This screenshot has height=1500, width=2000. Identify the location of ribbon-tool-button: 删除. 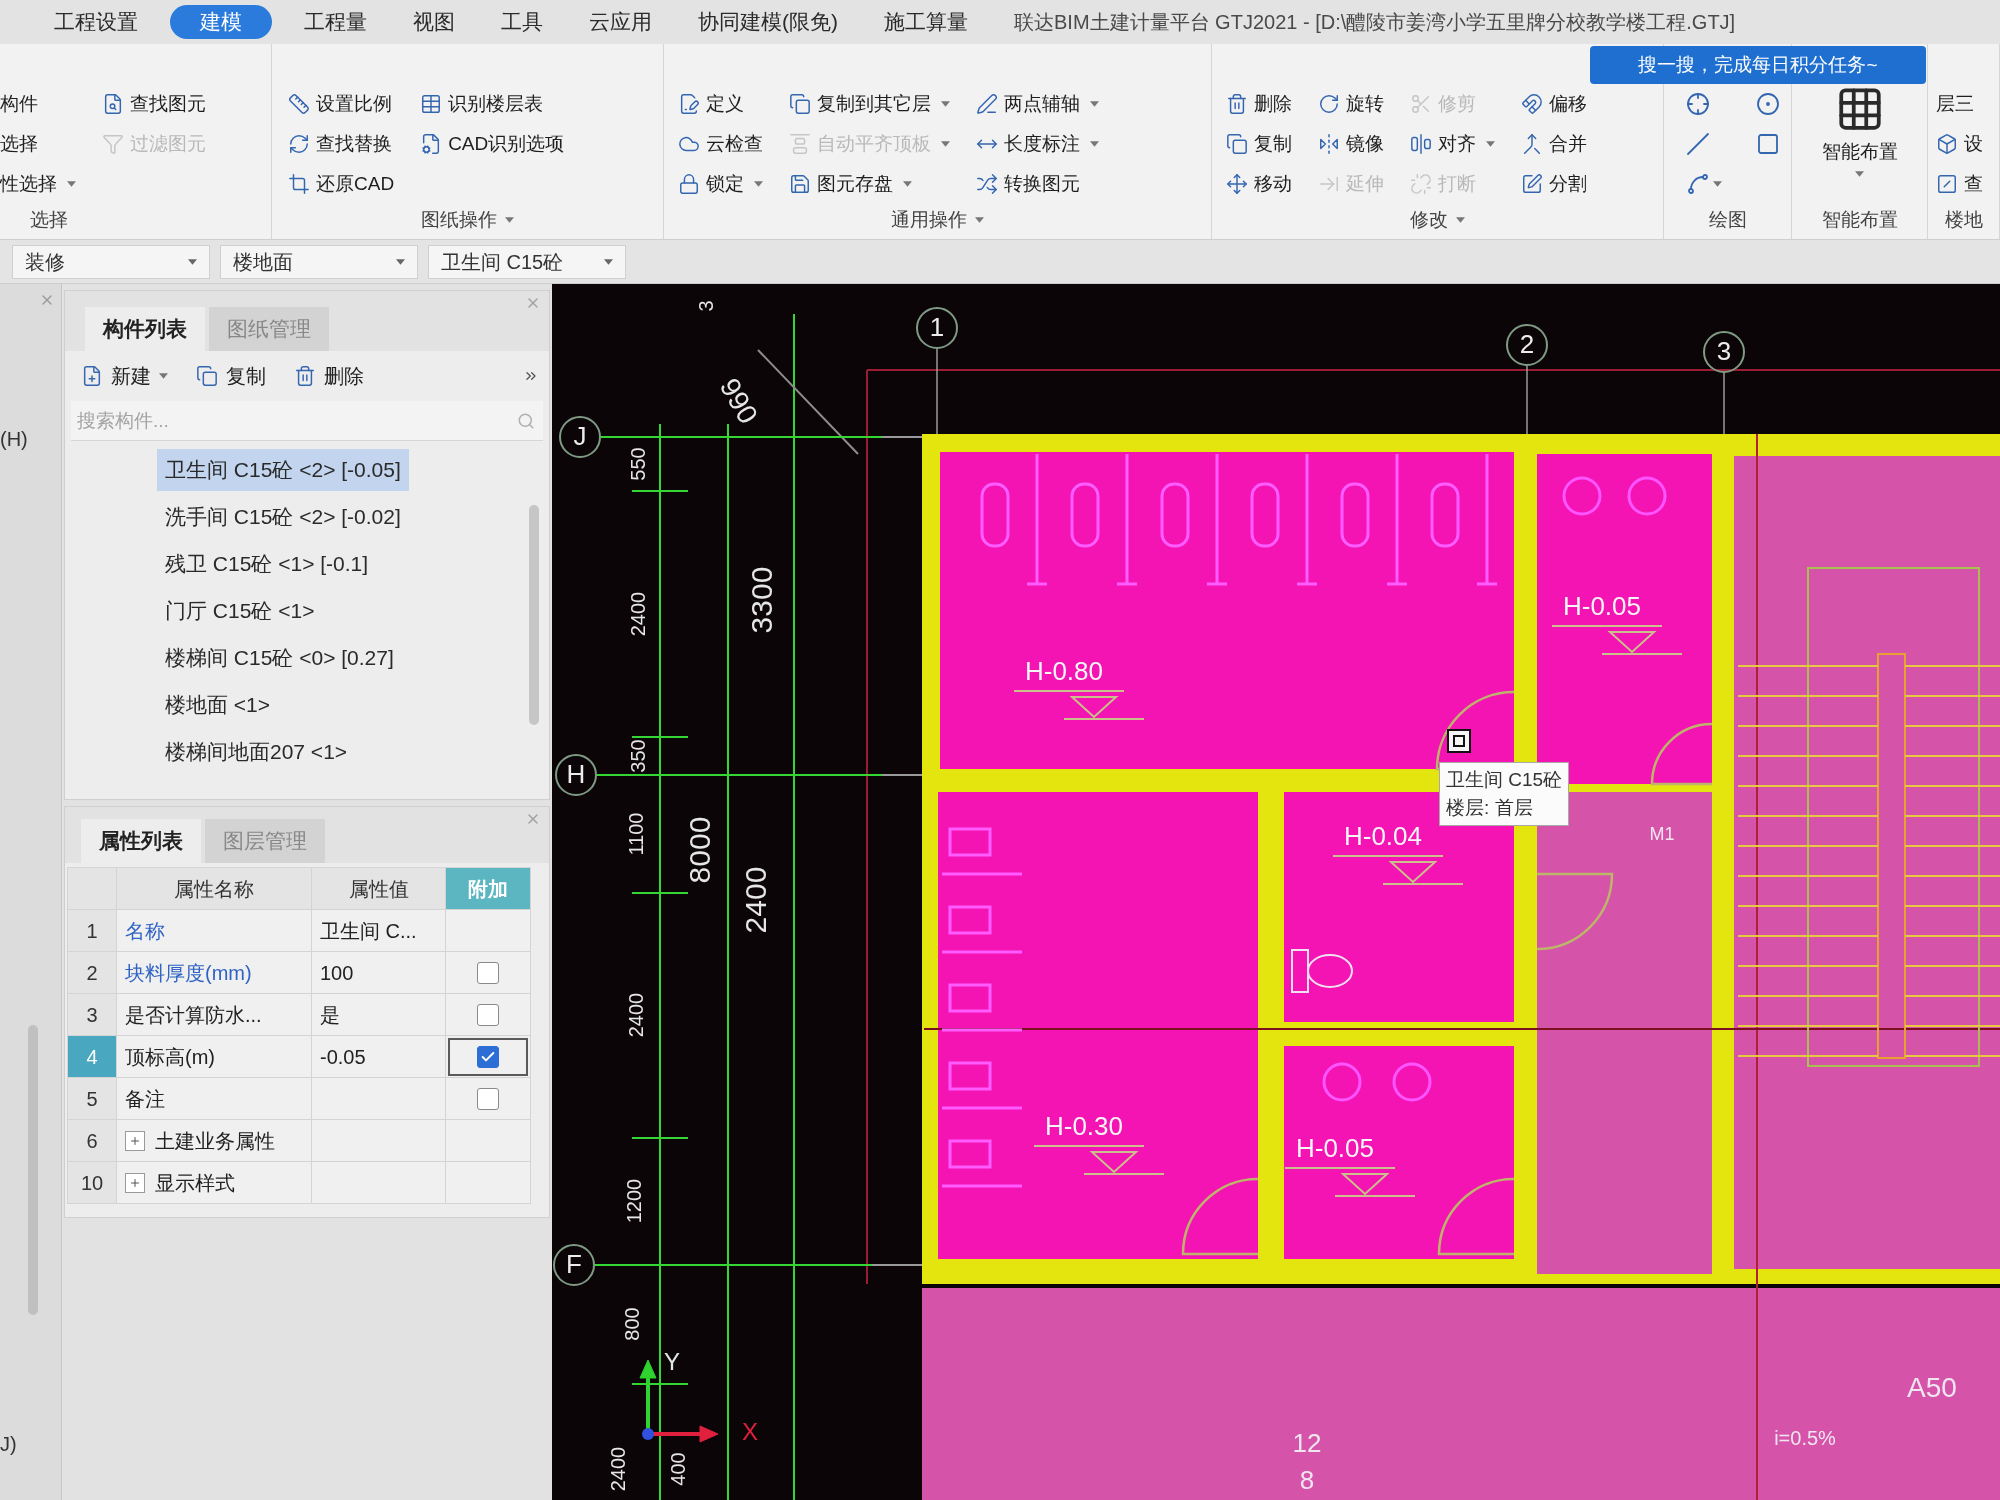
(1259, 104).